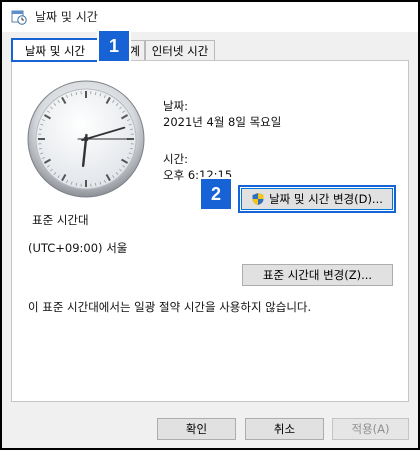  What do you see at coordinates (170, 307) in the screenshot?
I see `dst-note: 이 표준 시간대에서는 일광 절약 시간을 사용하지 않습니다.` at bounding box center [170, 307].